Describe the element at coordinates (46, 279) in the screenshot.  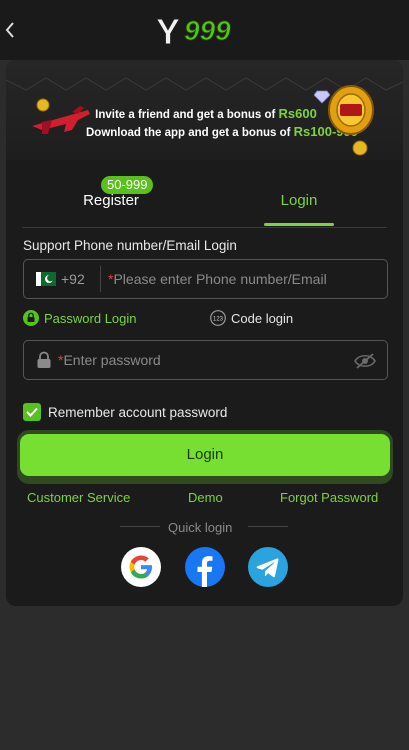
I see `pakistan-flag-icon` at that location.